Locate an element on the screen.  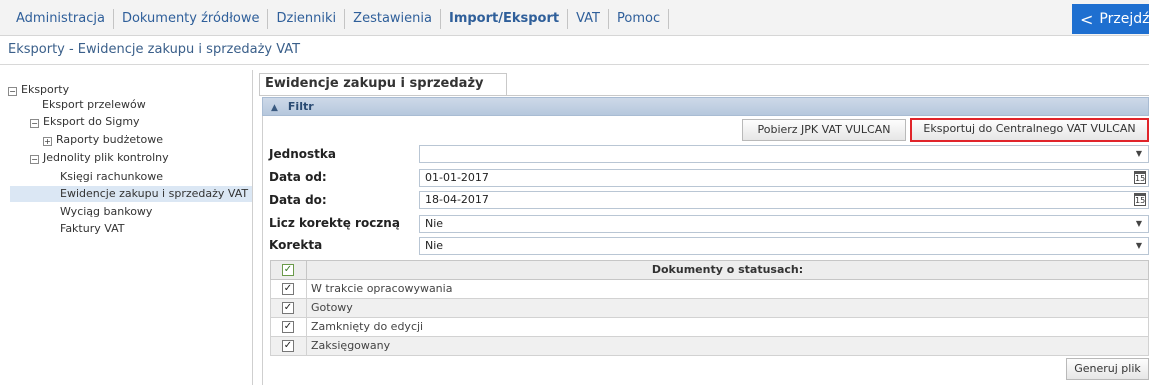
menu-item-import-eksport: Import/Eksport is located at coordinates (505, 19).